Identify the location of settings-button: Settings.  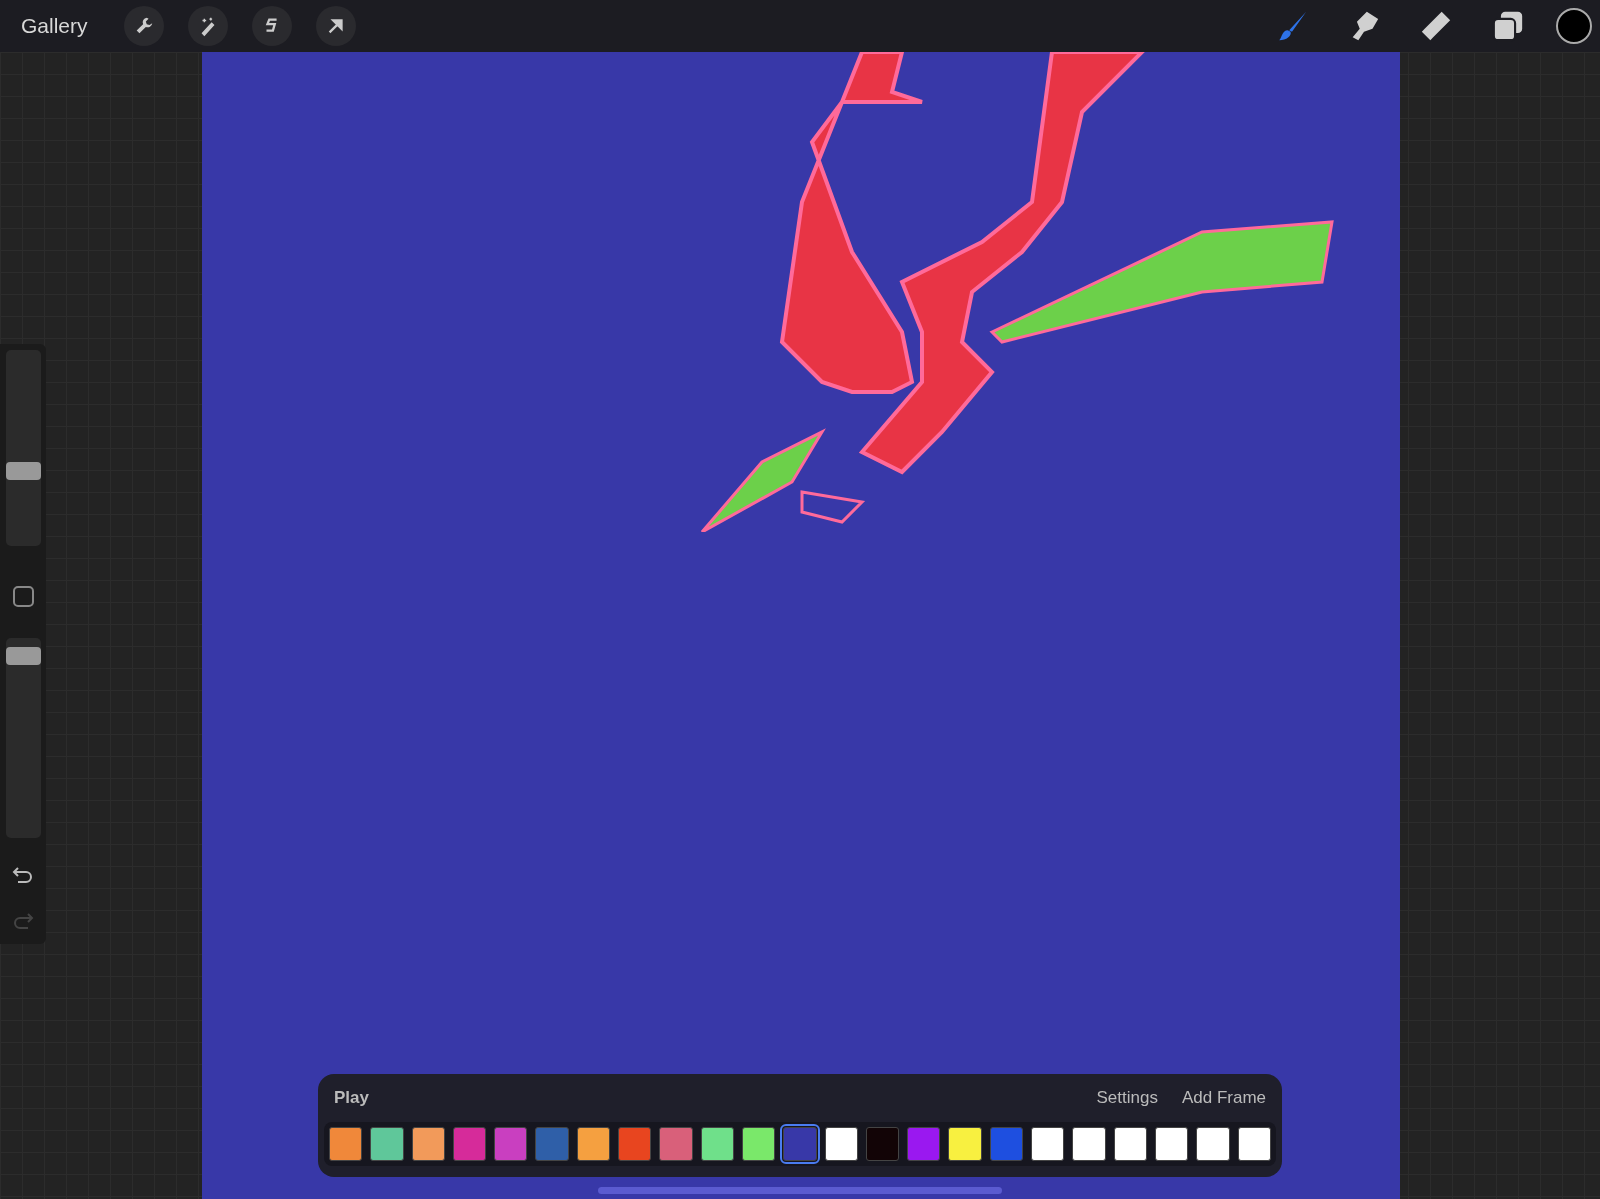
(1127, 1098).